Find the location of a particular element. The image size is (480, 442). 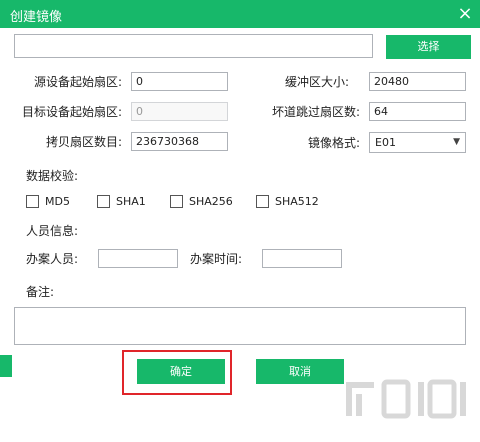

handler-input is located at coordinates (138, 258).